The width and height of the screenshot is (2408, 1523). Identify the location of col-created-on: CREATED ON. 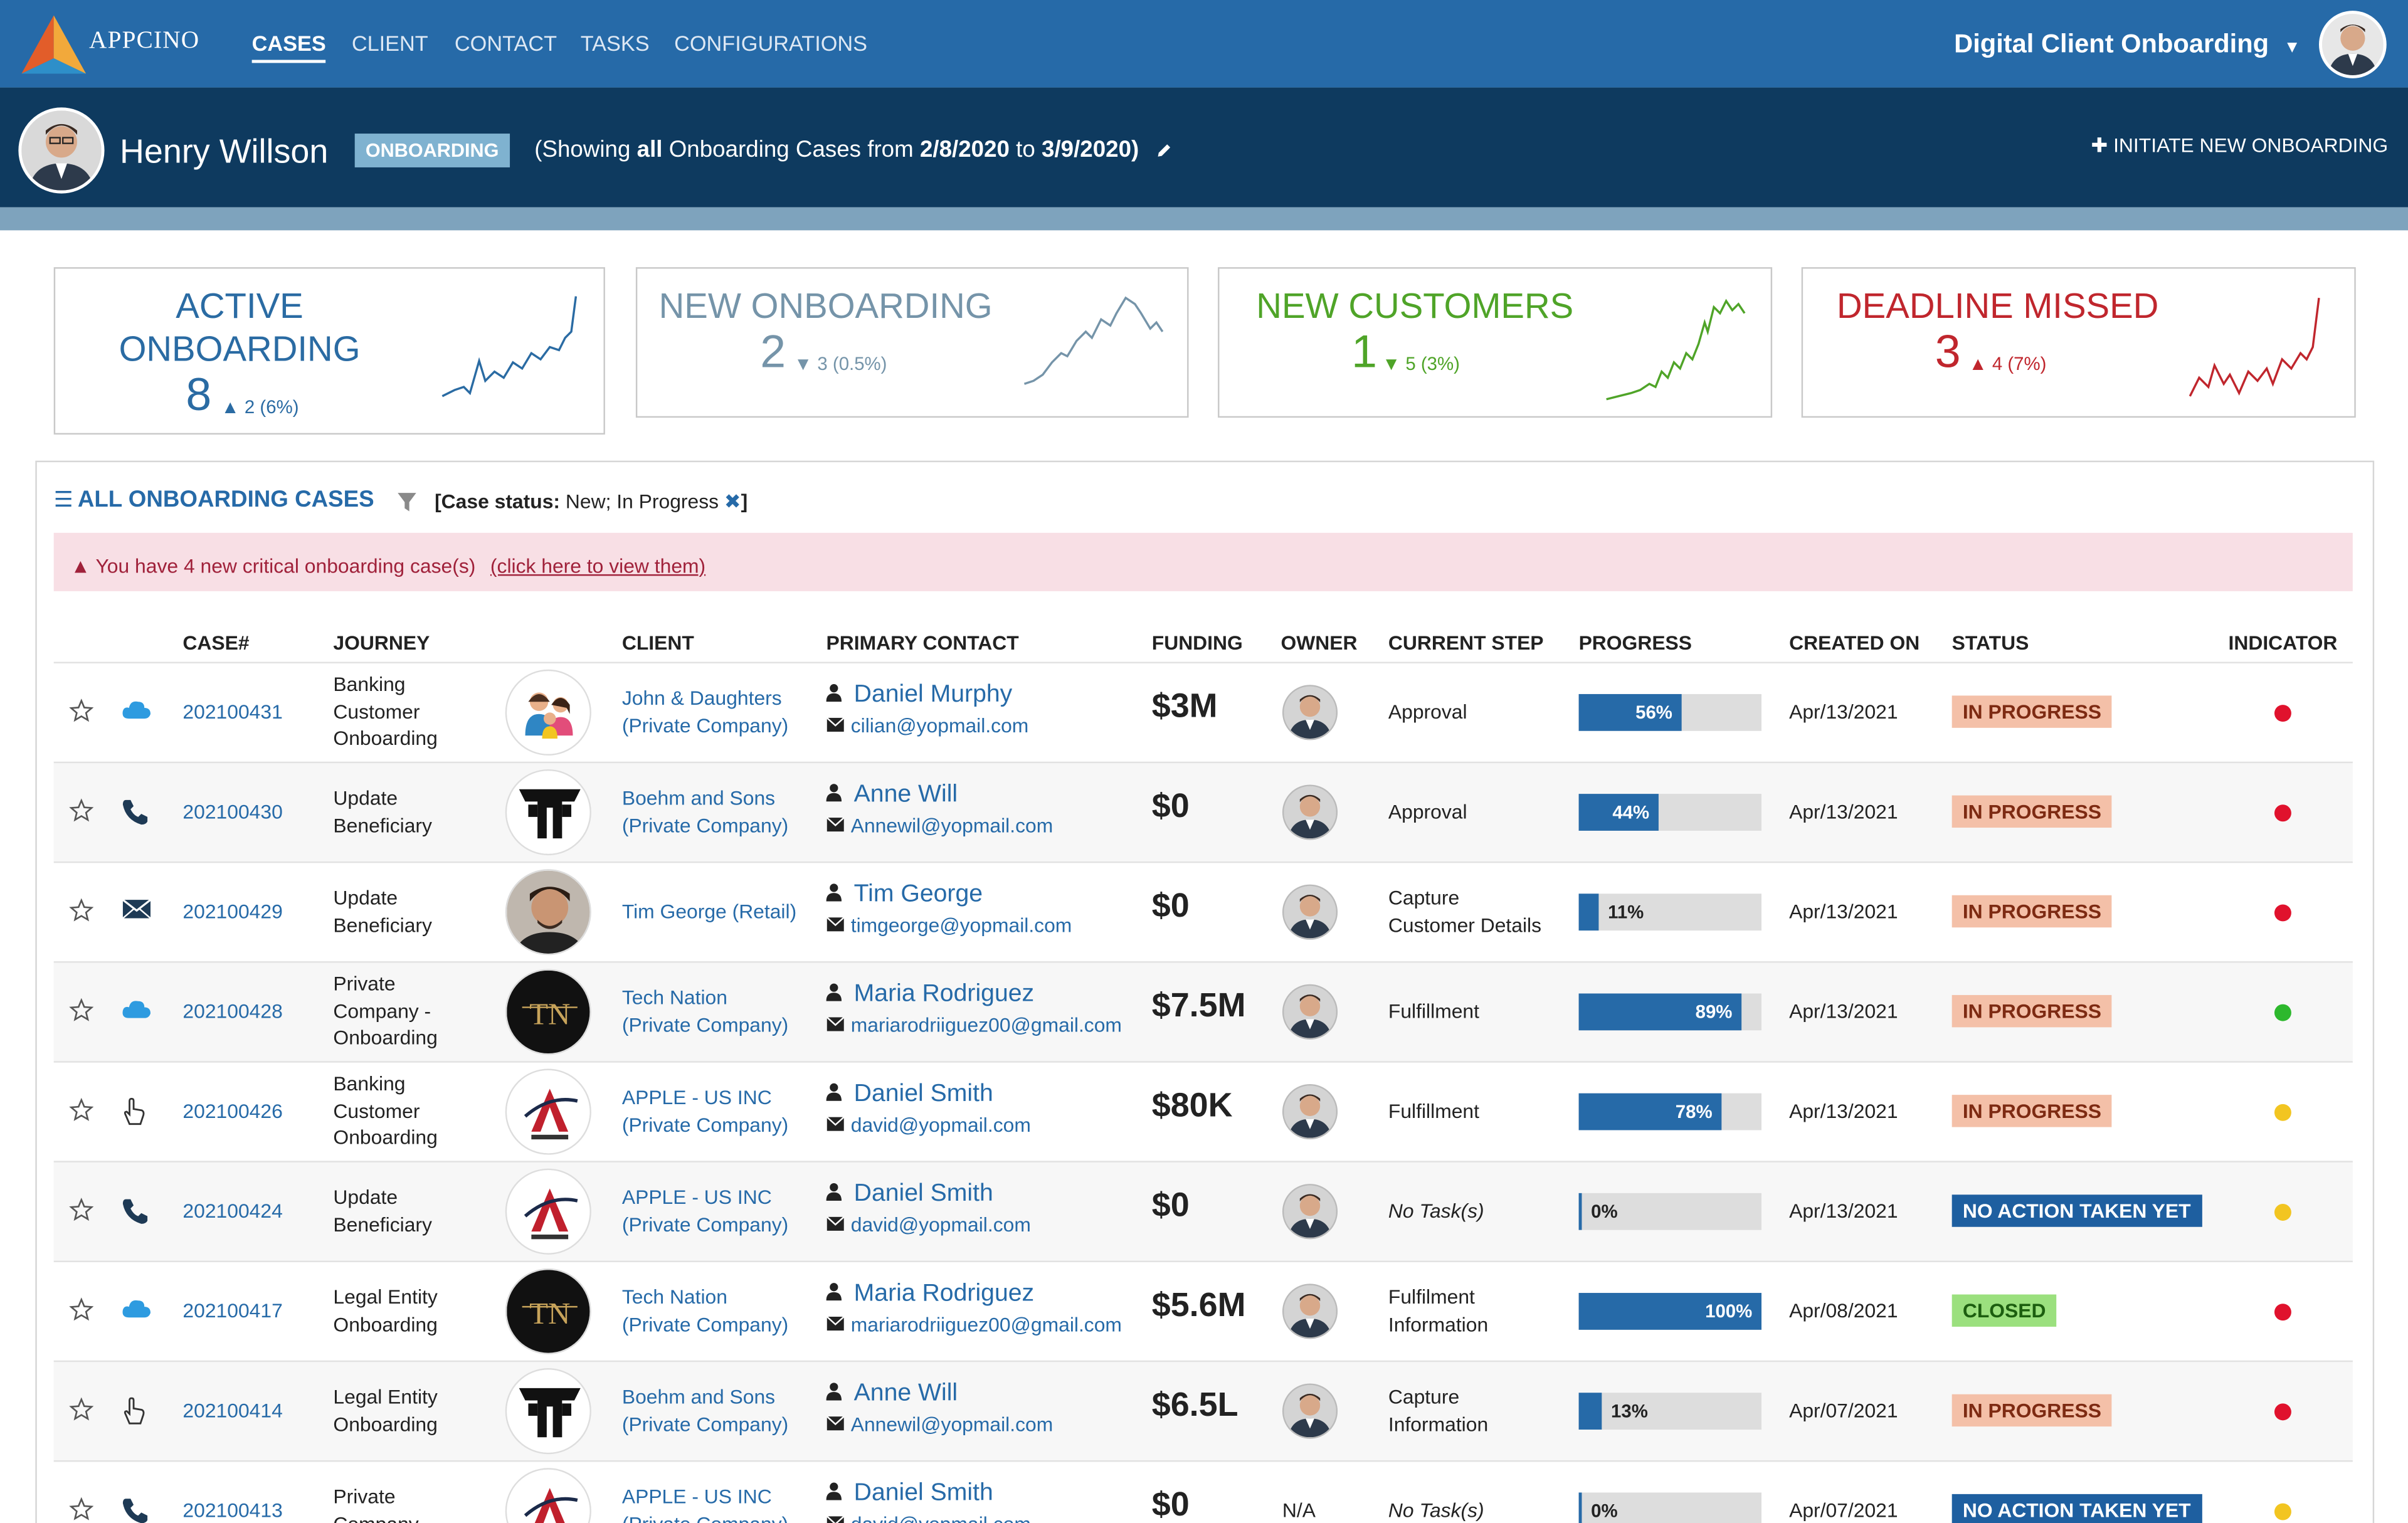
(1854, 643).